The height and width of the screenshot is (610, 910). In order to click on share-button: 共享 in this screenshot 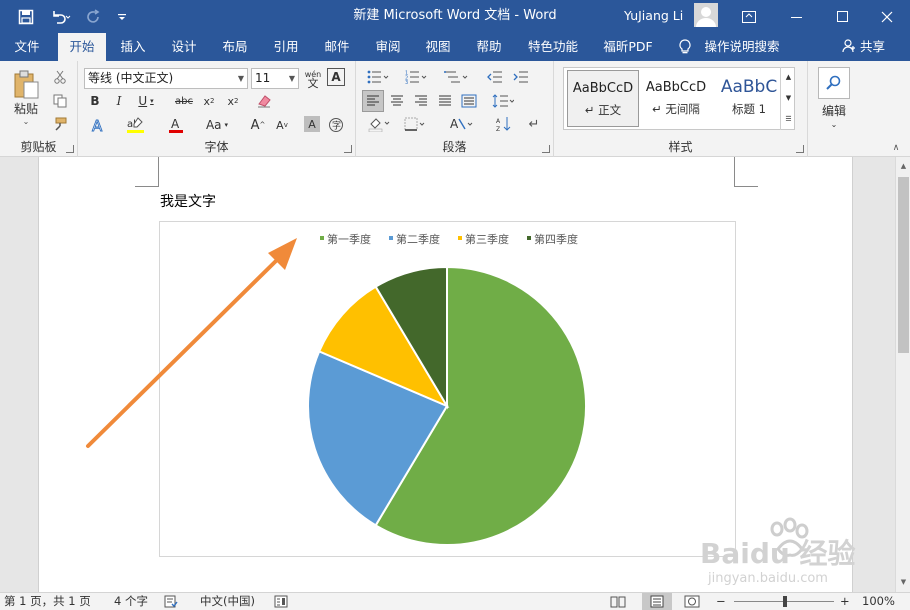, I will do `click(867, 47)`.